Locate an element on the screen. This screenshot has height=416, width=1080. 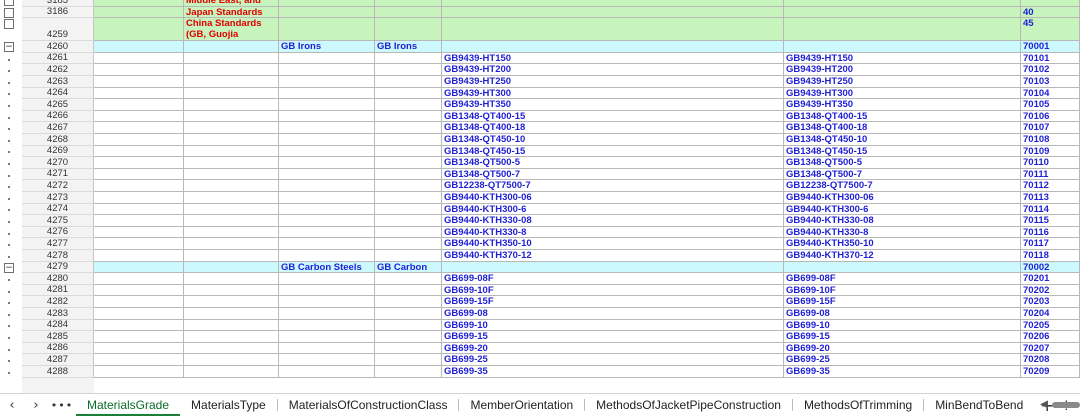
ellipsis-icon: ••• is located at coordinates (62, 405).